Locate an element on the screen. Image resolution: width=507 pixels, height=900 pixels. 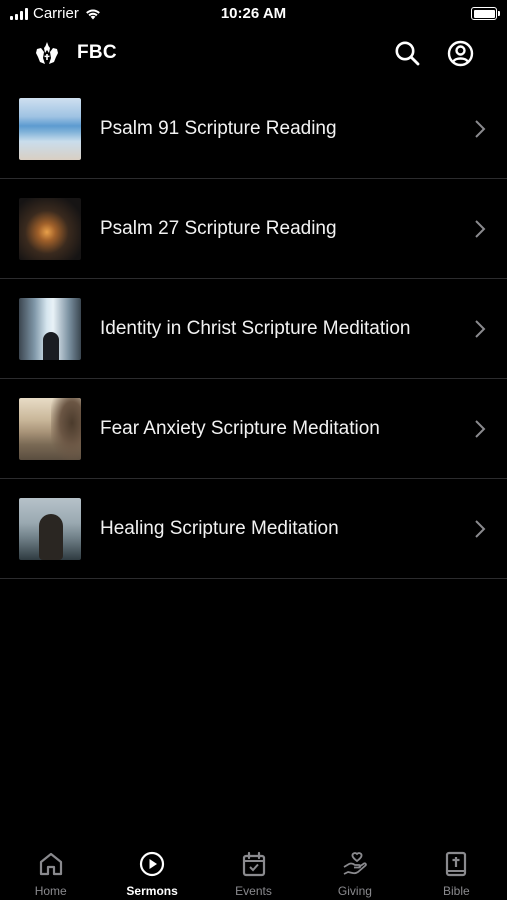
account-circle-icon is located at coordinates (460, 53).